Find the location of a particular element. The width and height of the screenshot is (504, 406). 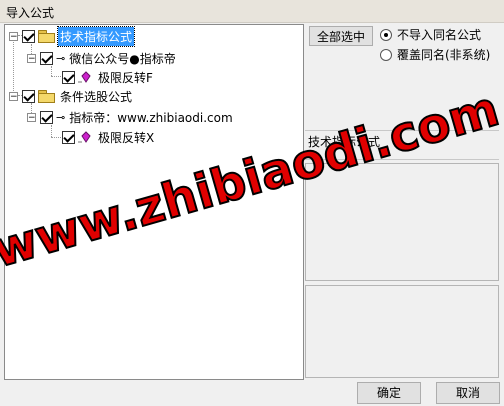

cancel-button: 取消 is located at coordinates (468, 393).